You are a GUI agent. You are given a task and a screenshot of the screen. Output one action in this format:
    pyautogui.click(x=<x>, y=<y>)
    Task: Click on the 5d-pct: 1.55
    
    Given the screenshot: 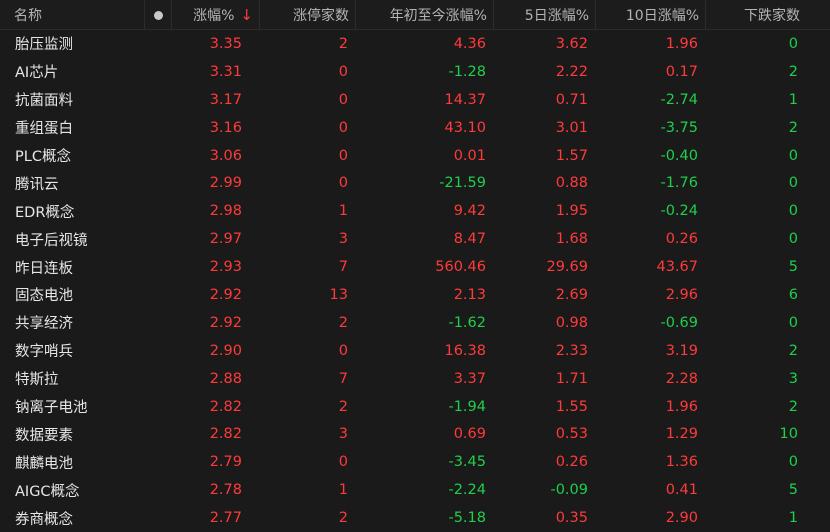 What is the action you would take?
    pyautogui.click(x=571, y=406)
    